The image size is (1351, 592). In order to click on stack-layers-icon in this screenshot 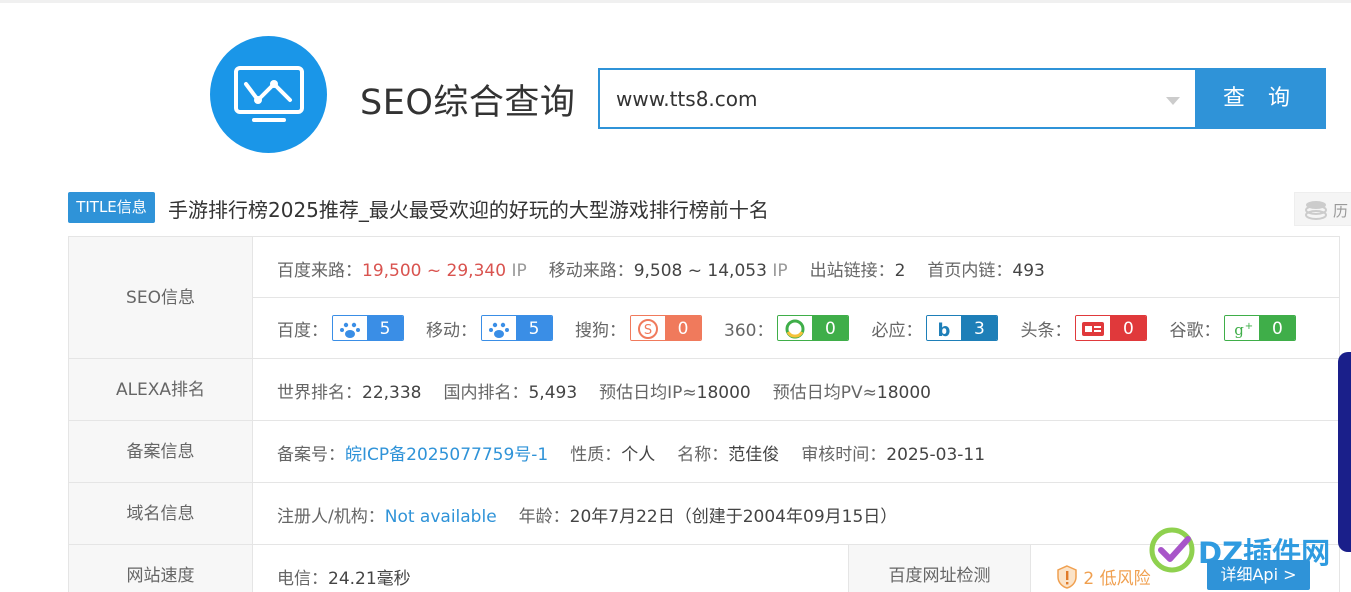, I will do `click(1316, 210)`.